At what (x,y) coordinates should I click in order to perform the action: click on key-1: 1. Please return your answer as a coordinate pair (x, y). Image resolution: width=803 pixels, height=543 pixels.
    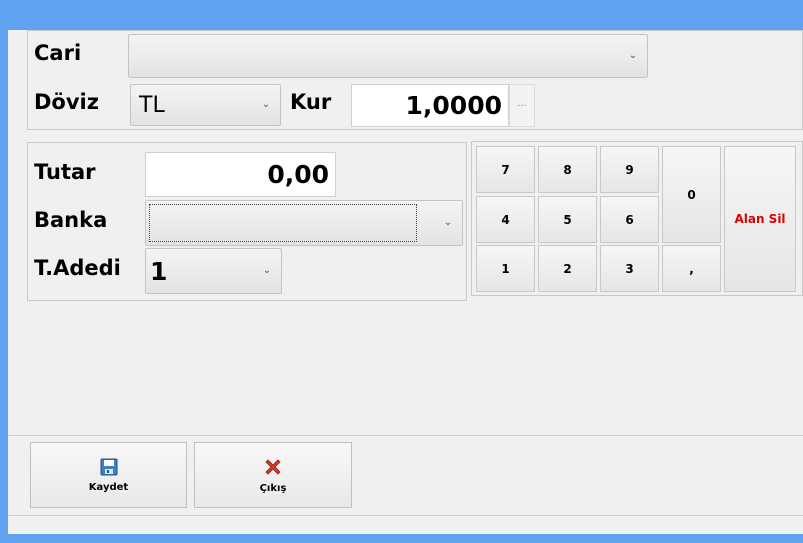
    Looking at the image, I should click on (505, 268).